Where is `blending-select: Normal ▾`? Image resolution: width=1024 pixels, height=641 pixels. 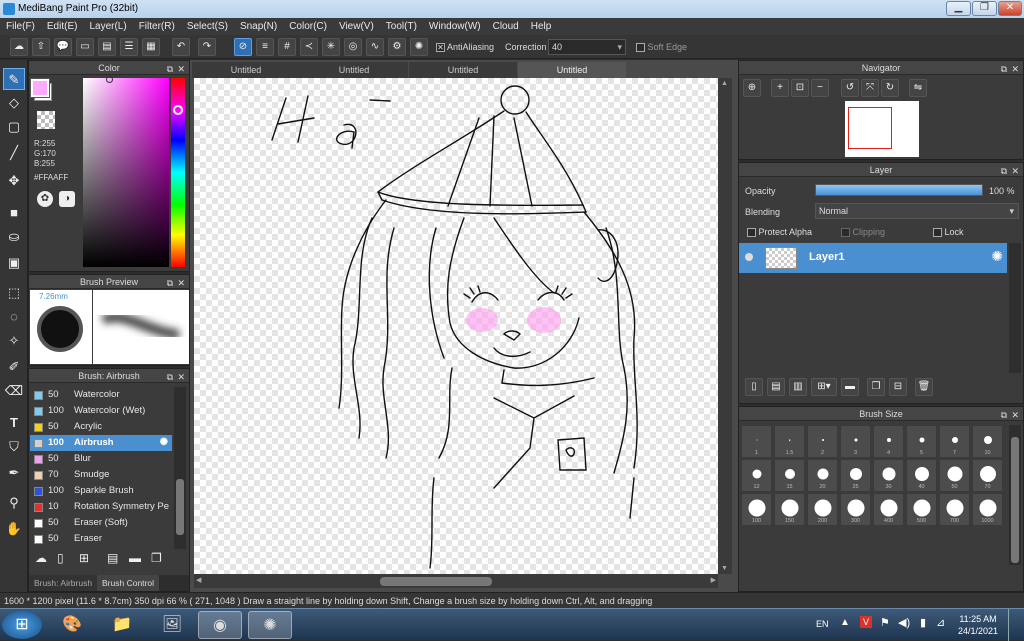 blending-select: Normal ▾ is located at coordinates (917, 211).